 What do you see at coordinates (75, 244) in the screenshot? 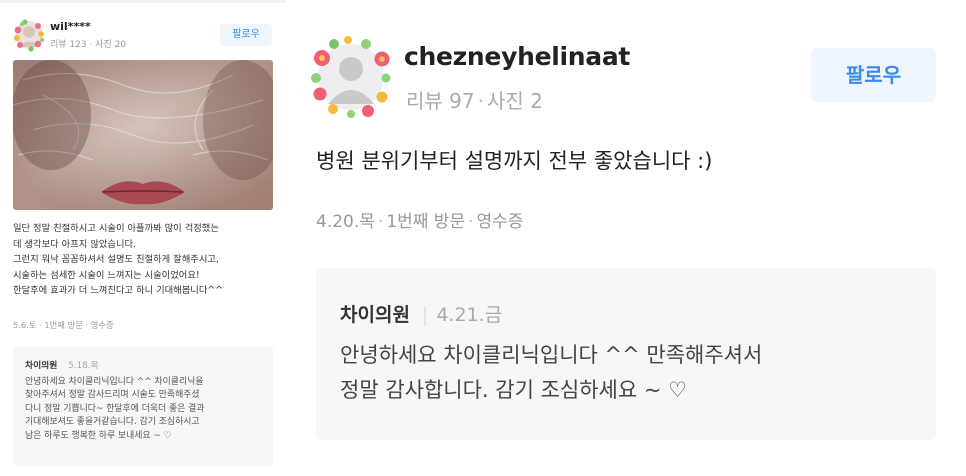
I see `review-text-line: 데 생각보다 아프지 않았습니다.` at bounding box center [75, 244].